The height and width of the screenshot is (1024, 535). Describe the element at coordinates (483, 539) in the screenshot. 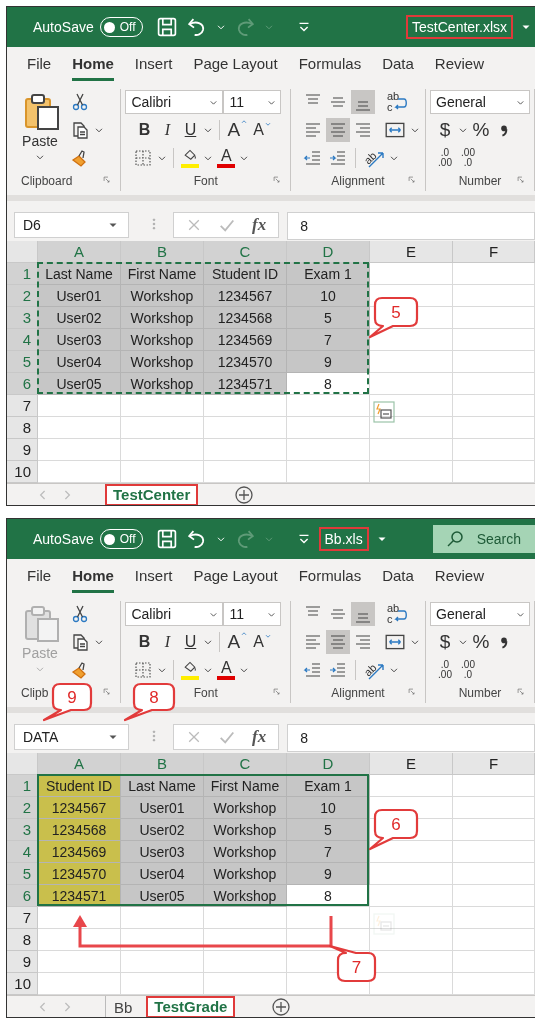

I see `search-field: Search` at that location.